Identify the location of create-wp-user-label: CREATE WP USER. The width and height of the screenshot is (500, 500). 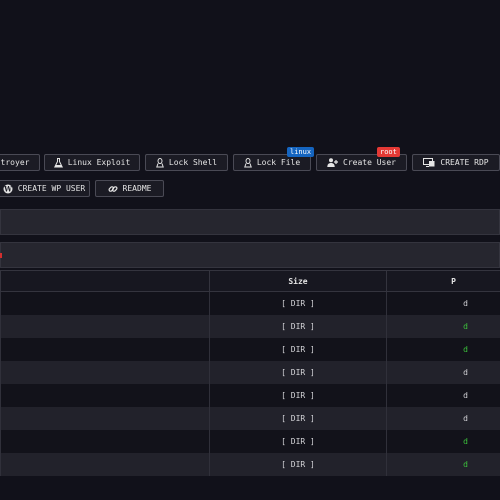
(51, 188).